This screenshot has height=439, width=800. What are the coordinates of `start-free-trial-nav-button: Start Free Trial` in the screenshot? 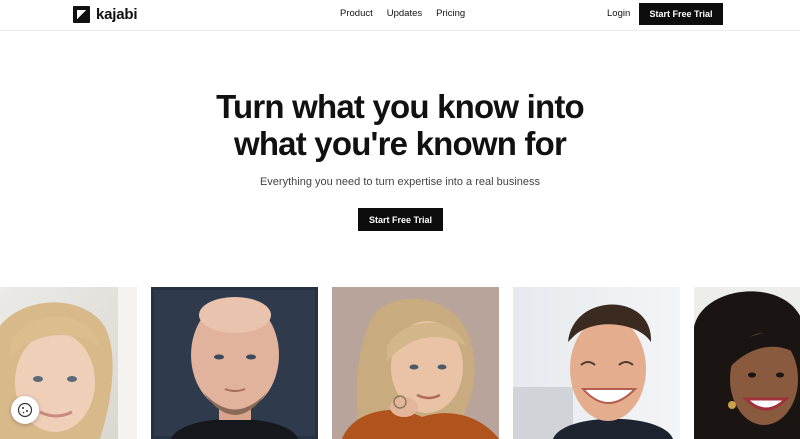 It's located at (681, 14).